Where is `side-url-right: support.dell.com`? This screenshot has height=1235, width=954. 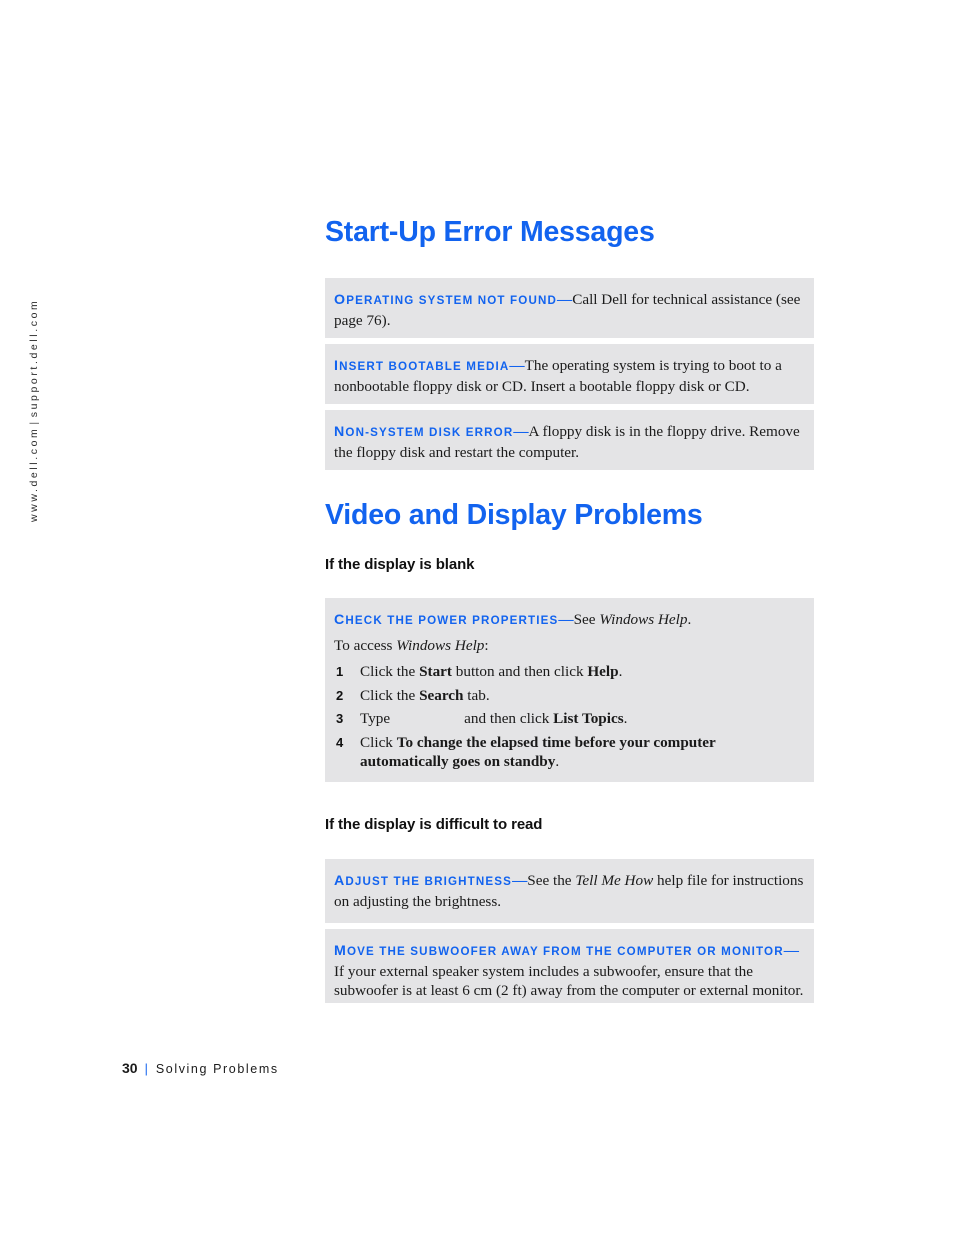 side-url-right: support.dell.com is located at coordinates (34, 358).